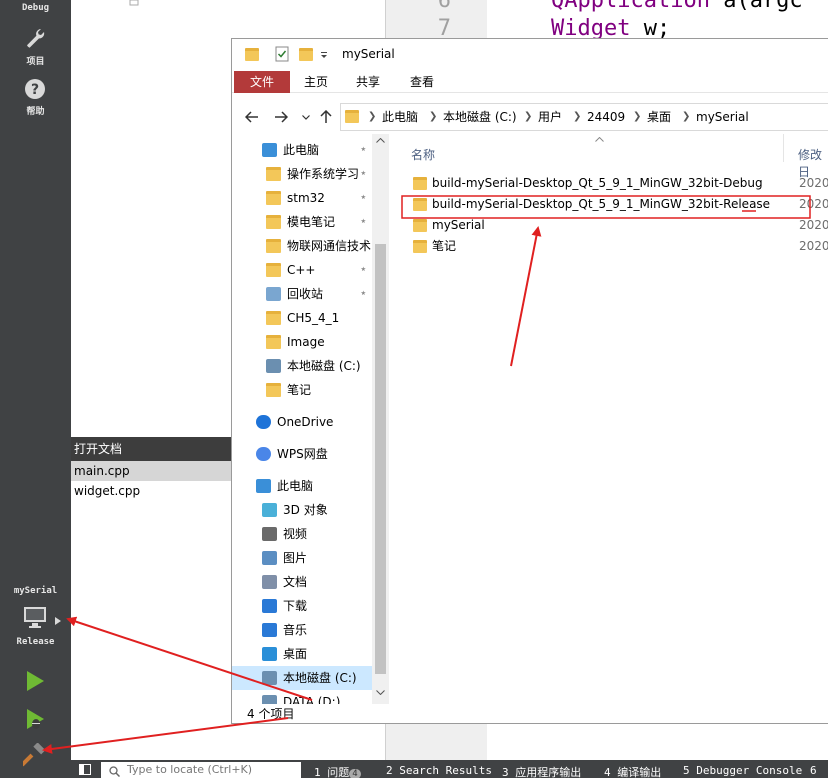 This screenshot has width=828, height=778. What do you see at coordinates (302, 510) in the screenshot?
I see `nav-item: 3D 对象` at bounding box center [302, 510].